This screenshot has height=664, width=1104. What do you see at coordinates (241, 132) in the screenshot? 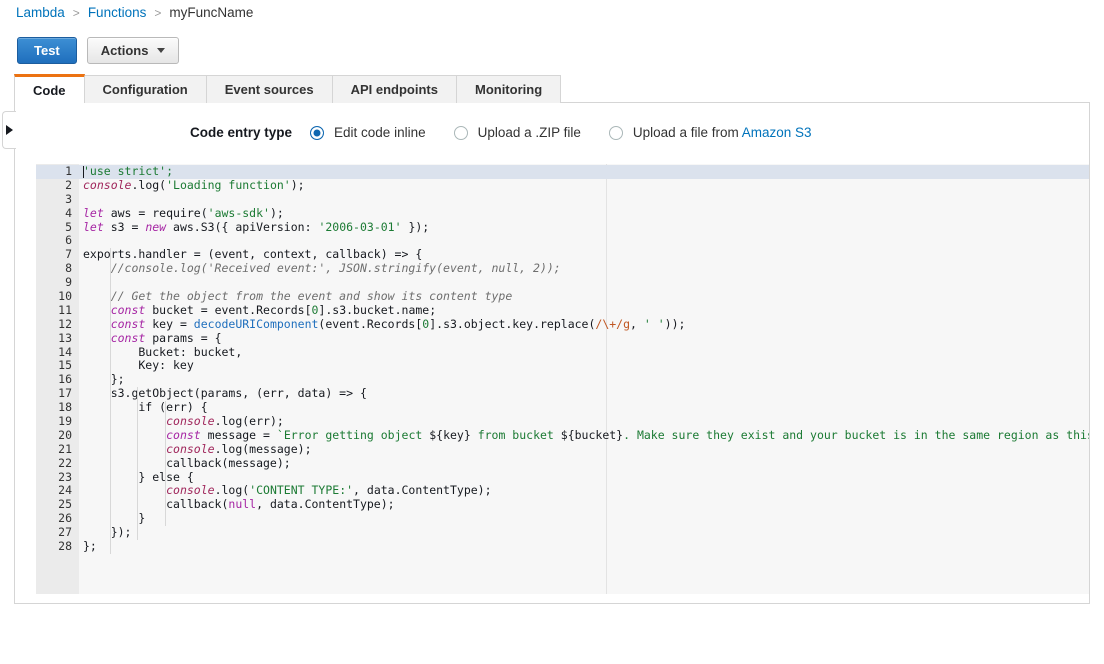
I see `code-entry-type-label: Code entry type` at bounding box center [241, 132].